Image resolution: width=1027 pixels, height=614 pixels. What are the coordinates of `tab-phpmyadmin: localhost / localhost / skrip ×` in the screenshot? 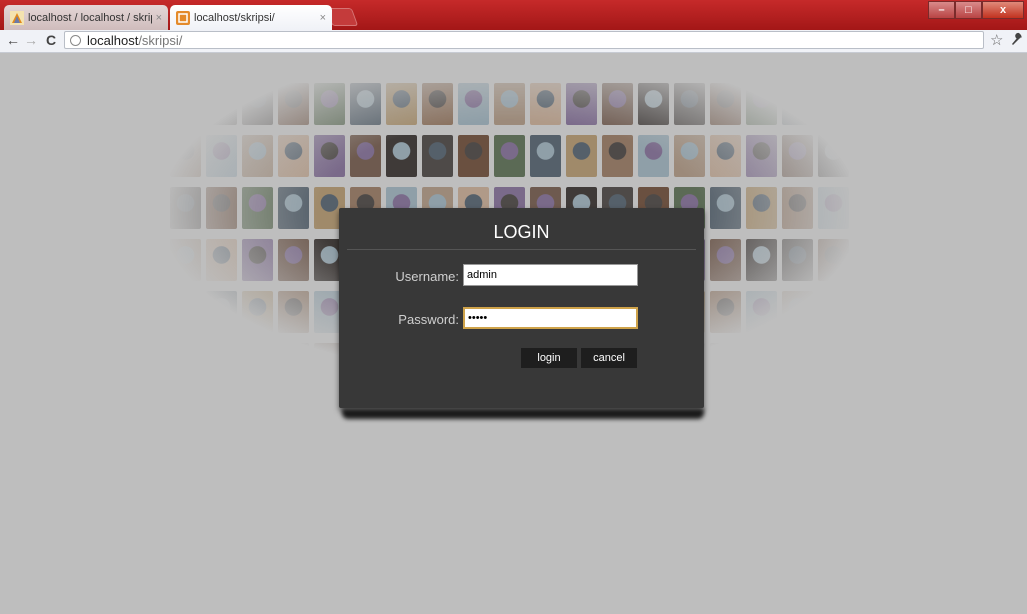 It's located at (86, 17).